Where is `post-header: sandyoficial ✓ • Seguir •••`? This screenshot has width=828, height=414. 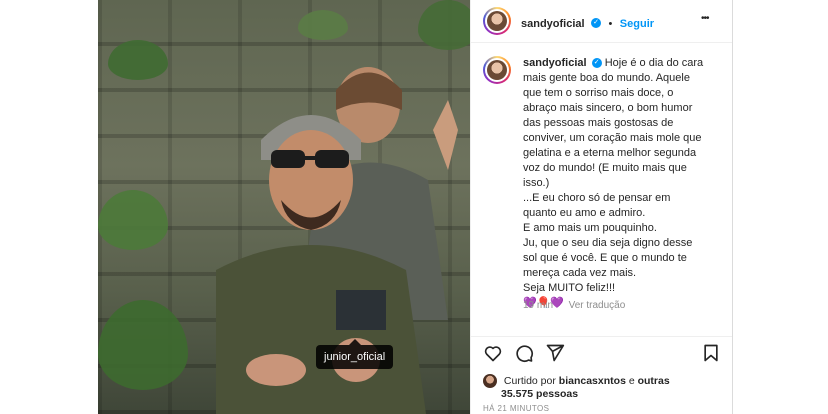 post-header: sandyoficial ✓ • Seguir ••• is located at coordinates (601, 21).